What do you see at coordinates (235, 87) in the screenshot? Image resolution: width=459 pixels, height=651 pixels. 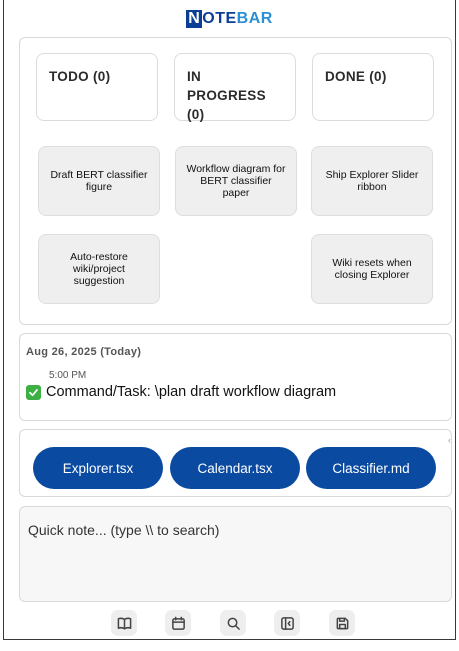 I see `column-in-progress: IN PROGRESS (0)` at bounding box center [235, 87].